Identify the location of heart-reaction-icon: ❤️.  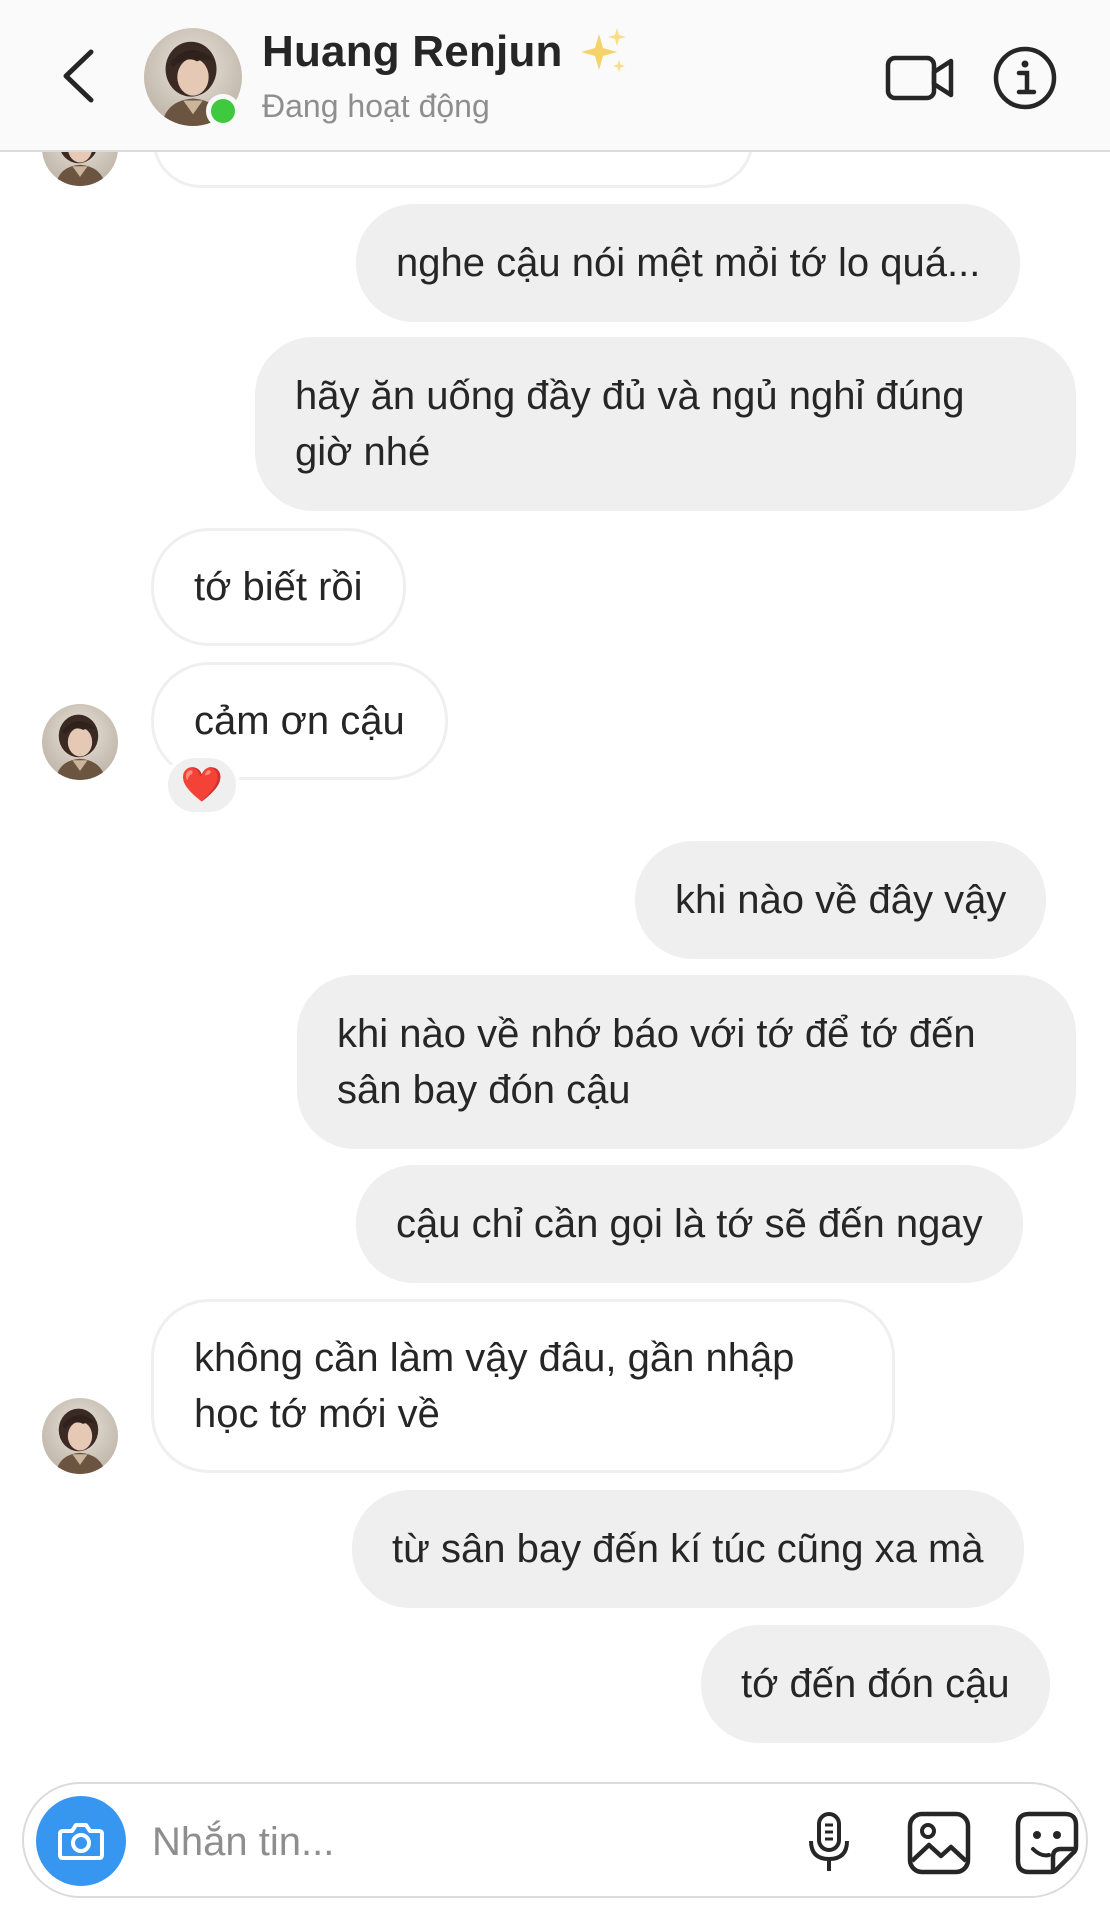
(202, 785).